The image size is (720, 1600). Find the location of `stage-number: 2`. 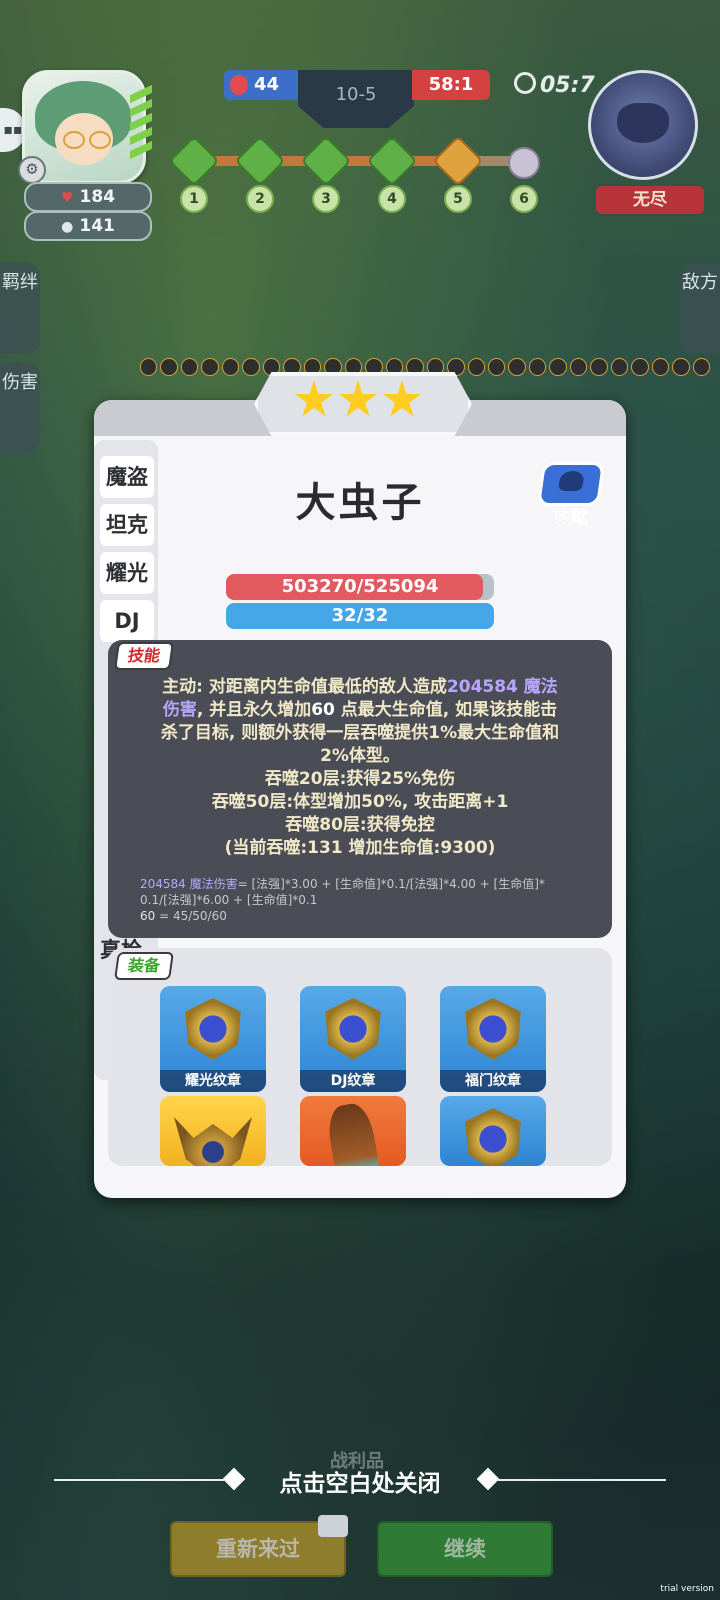

stage-number: 2 is located at coordinates (260, 199).